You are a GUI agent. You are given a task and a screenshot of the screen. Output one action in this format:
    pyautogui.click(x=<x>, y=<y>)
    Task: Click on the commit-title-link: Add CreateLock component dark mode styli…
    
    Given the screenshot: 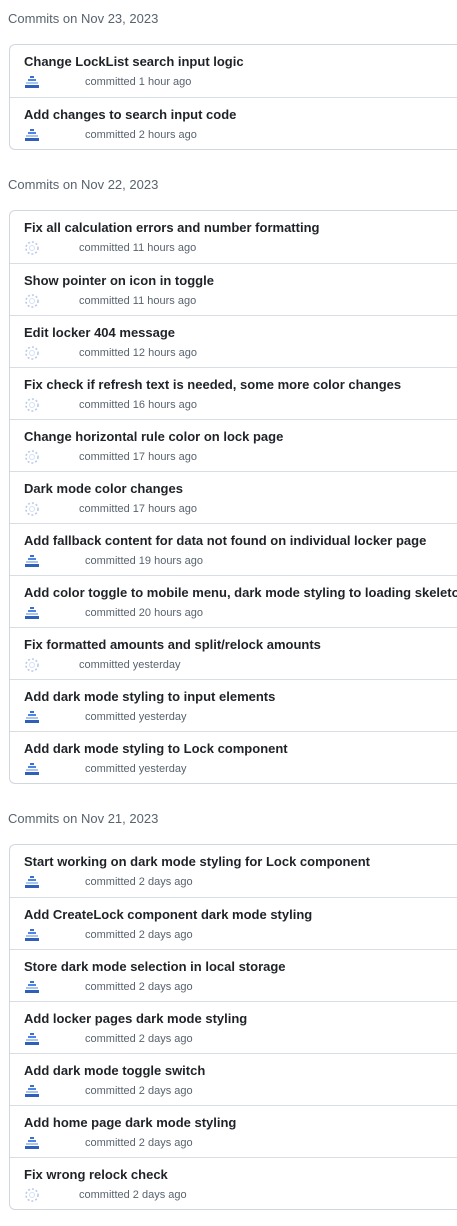 What is the action you would take?
    pyautogui.click(x=168, y=914)
    